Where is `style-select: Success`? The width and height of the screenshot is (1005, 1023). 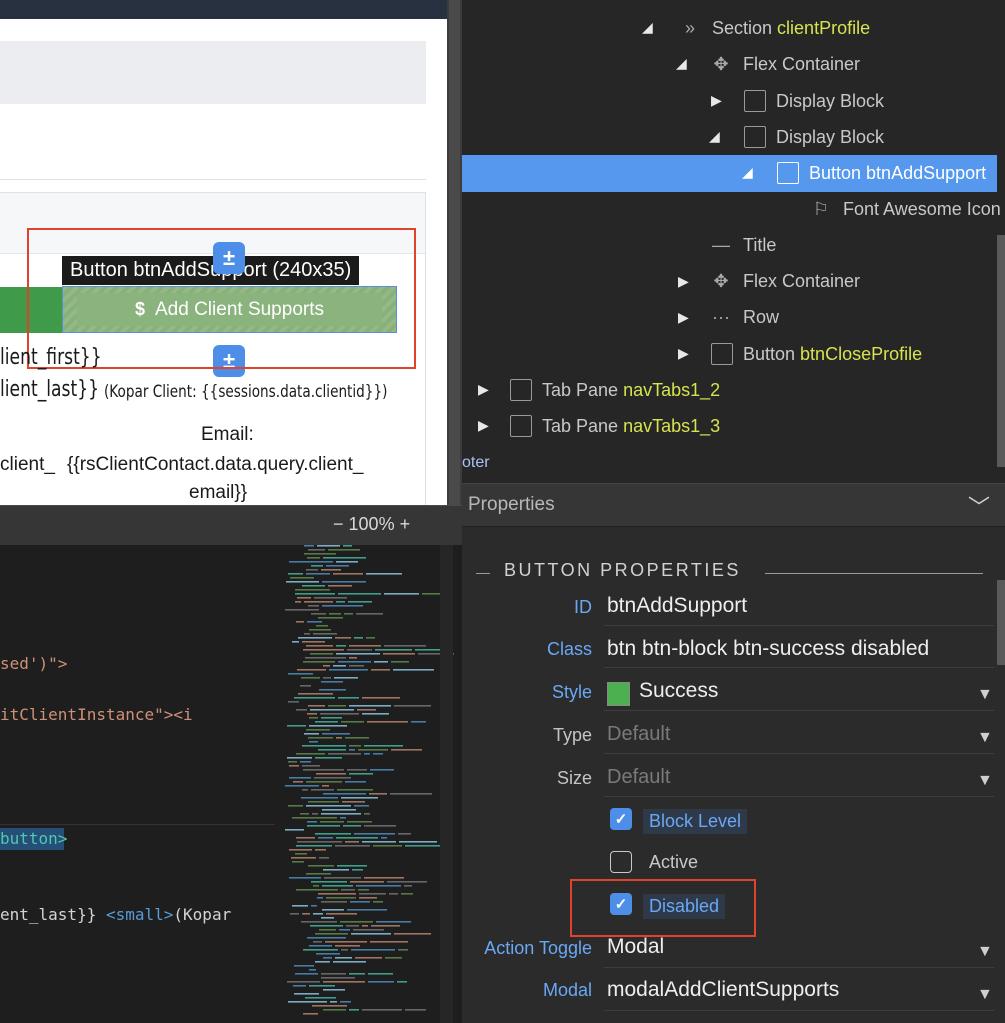
style-select: Success is located at coordinates (678, 691).